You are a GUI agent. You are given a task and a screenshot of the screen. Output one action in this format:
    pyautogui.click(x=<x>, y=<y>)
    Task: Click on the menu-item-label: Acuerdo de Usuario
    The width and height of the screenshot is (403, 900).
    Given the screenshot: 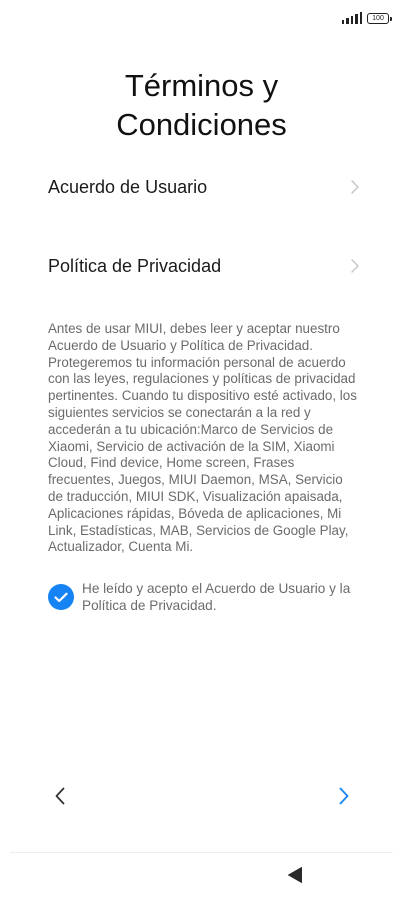 What is the action you would take?
    pyautogui.click(x=128, y=186)
    